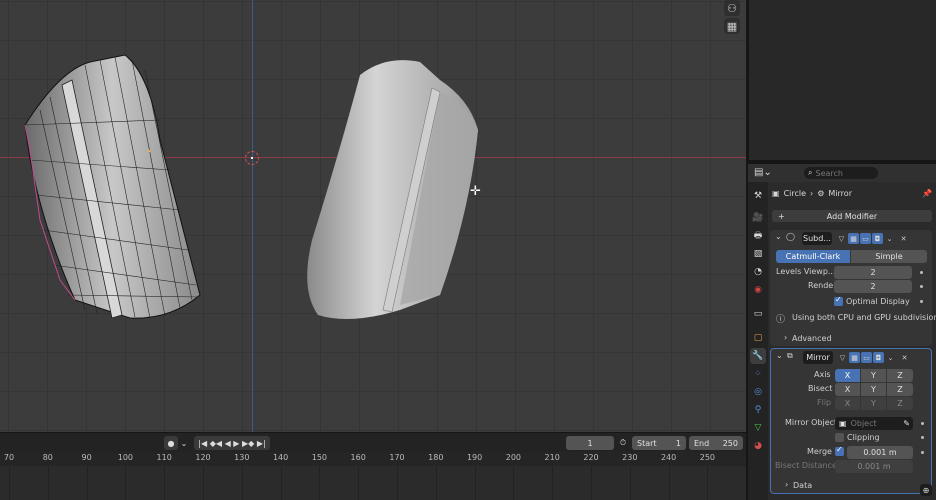 The image size is (936, 500). I want to click on bisect-x-toggle: X, so click(847, 389).